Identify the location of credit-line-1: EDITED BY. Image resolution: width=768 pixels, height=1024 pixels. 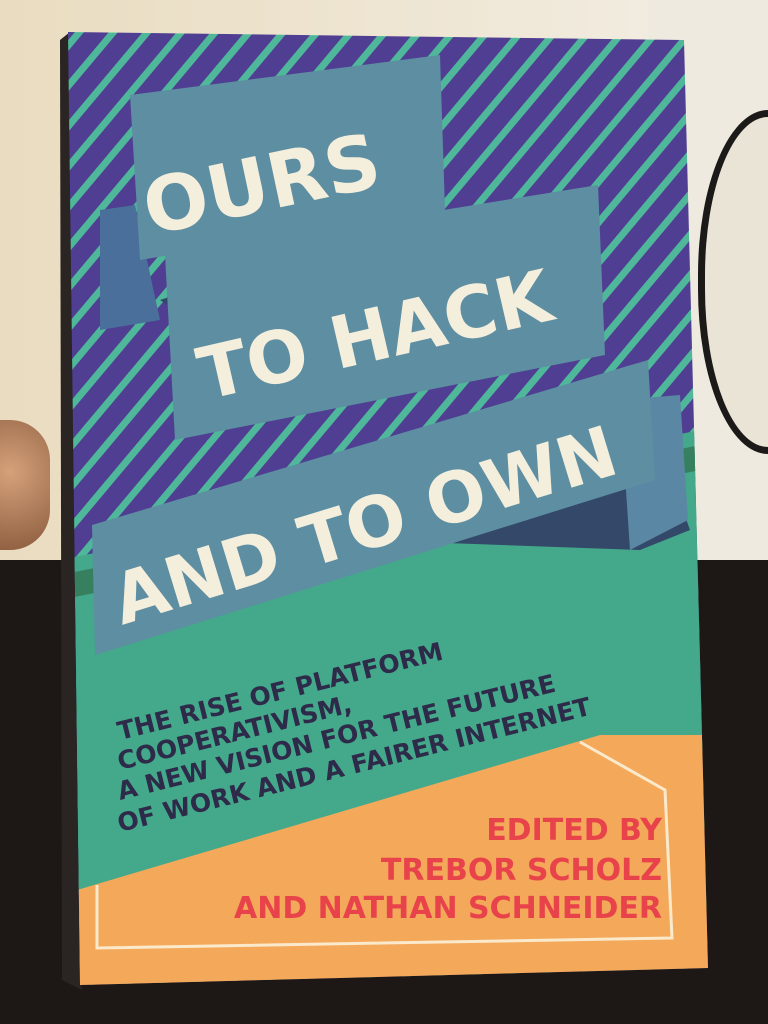
(574, 830).